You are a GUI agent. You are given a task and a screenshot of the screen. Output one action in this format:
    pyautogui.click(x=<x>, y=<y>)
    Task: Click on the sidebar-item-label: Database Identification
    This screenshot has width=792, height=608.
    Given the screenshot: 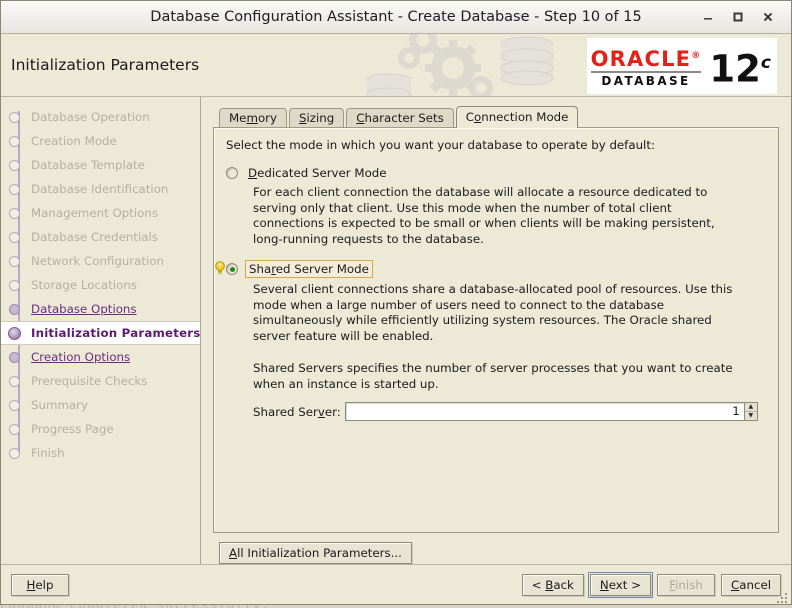 What is the action you would take?
    pyautogui.click(x=100, y=189)
    